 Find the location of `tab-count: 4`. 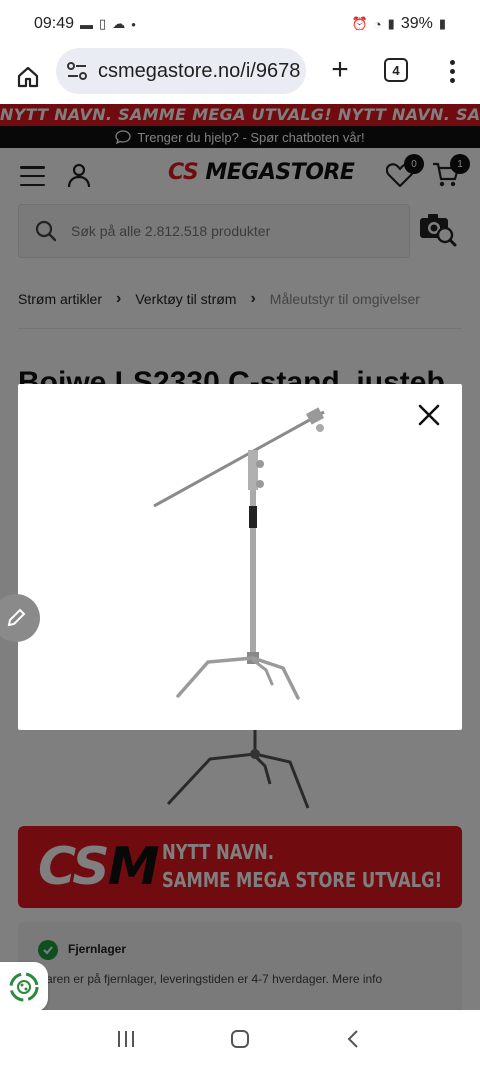

tab-count: 4 is located at coordinates (396, 70).